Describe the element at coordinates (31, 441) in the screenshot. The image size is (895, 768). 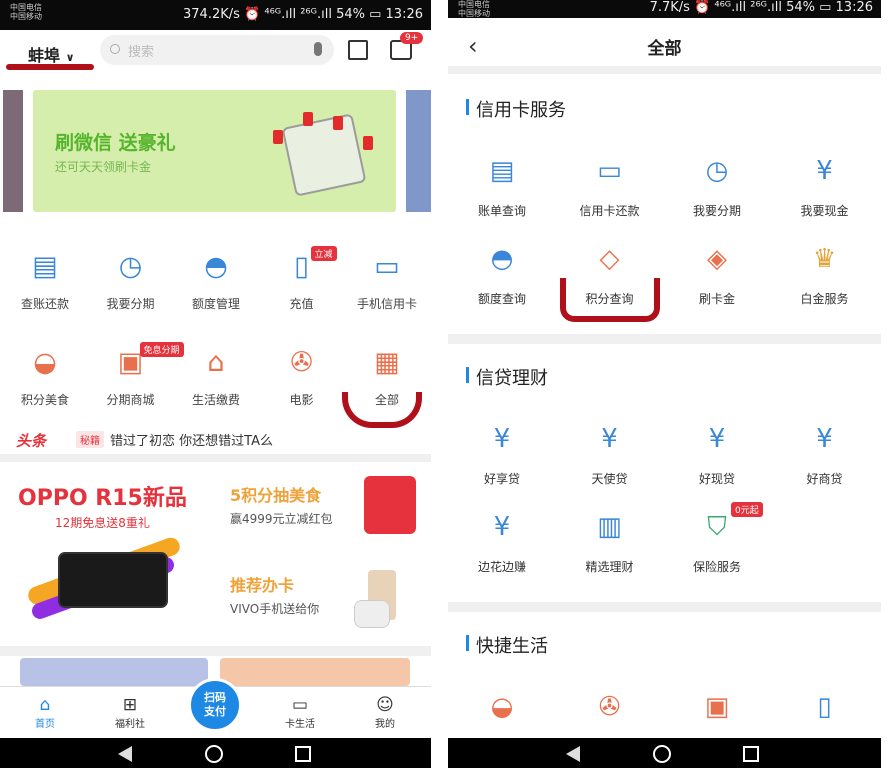
I see `news-brand: 头条` at that location.